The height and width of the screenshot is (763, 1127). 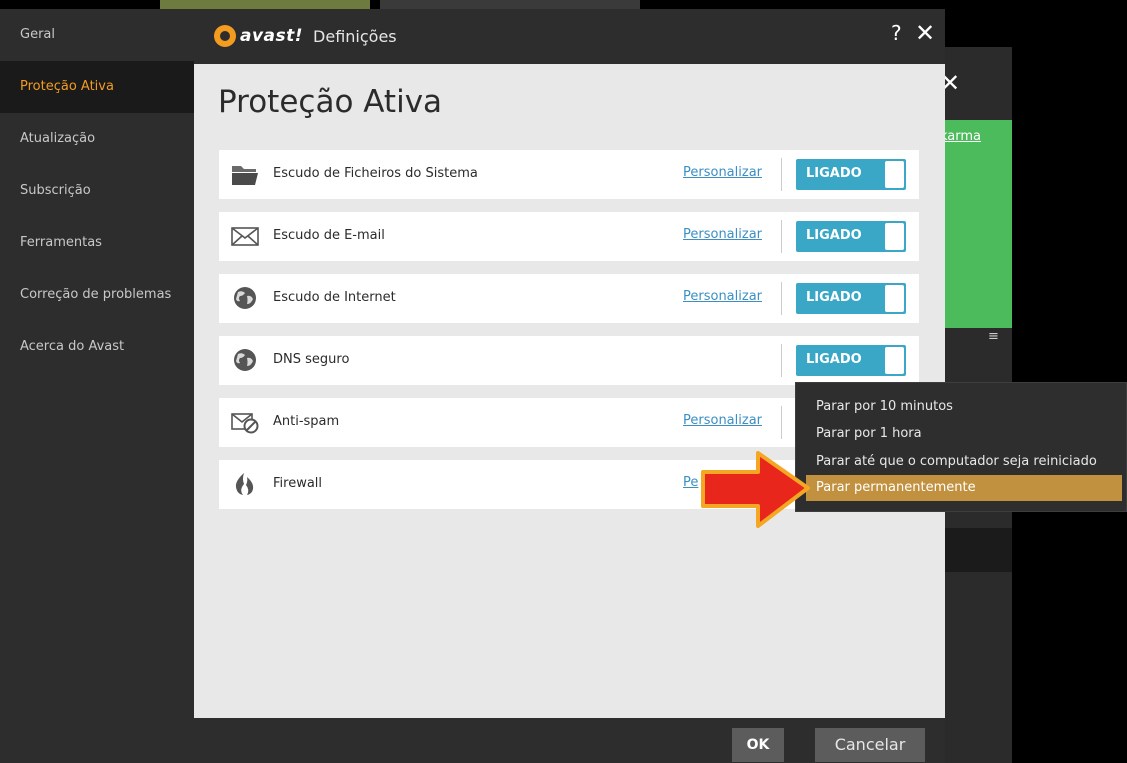 I want to click on sidebar-item-protecao-ativa: Proteção Ativa, so click(x=97, y=87).